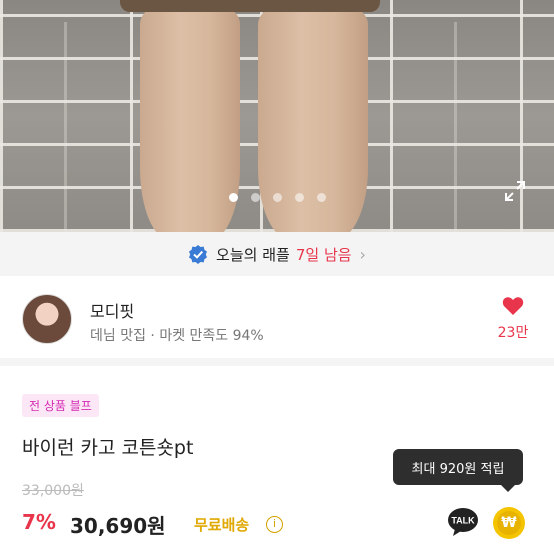 This screenshot has height=554, width=554. What do you see at coordinates (222, 525) in the screenshot?
I see `free-shipping-label: 무료배송` at bounding box center [222, 525].